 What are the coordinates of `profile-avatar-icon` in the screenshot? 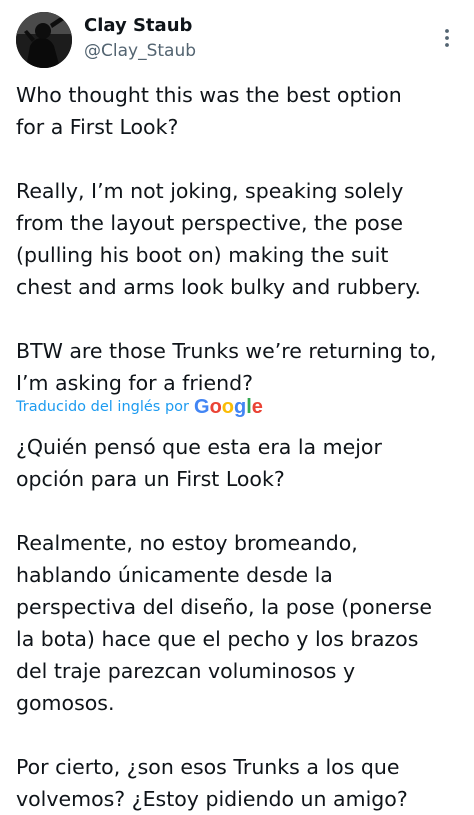 It's located at (44, 40).